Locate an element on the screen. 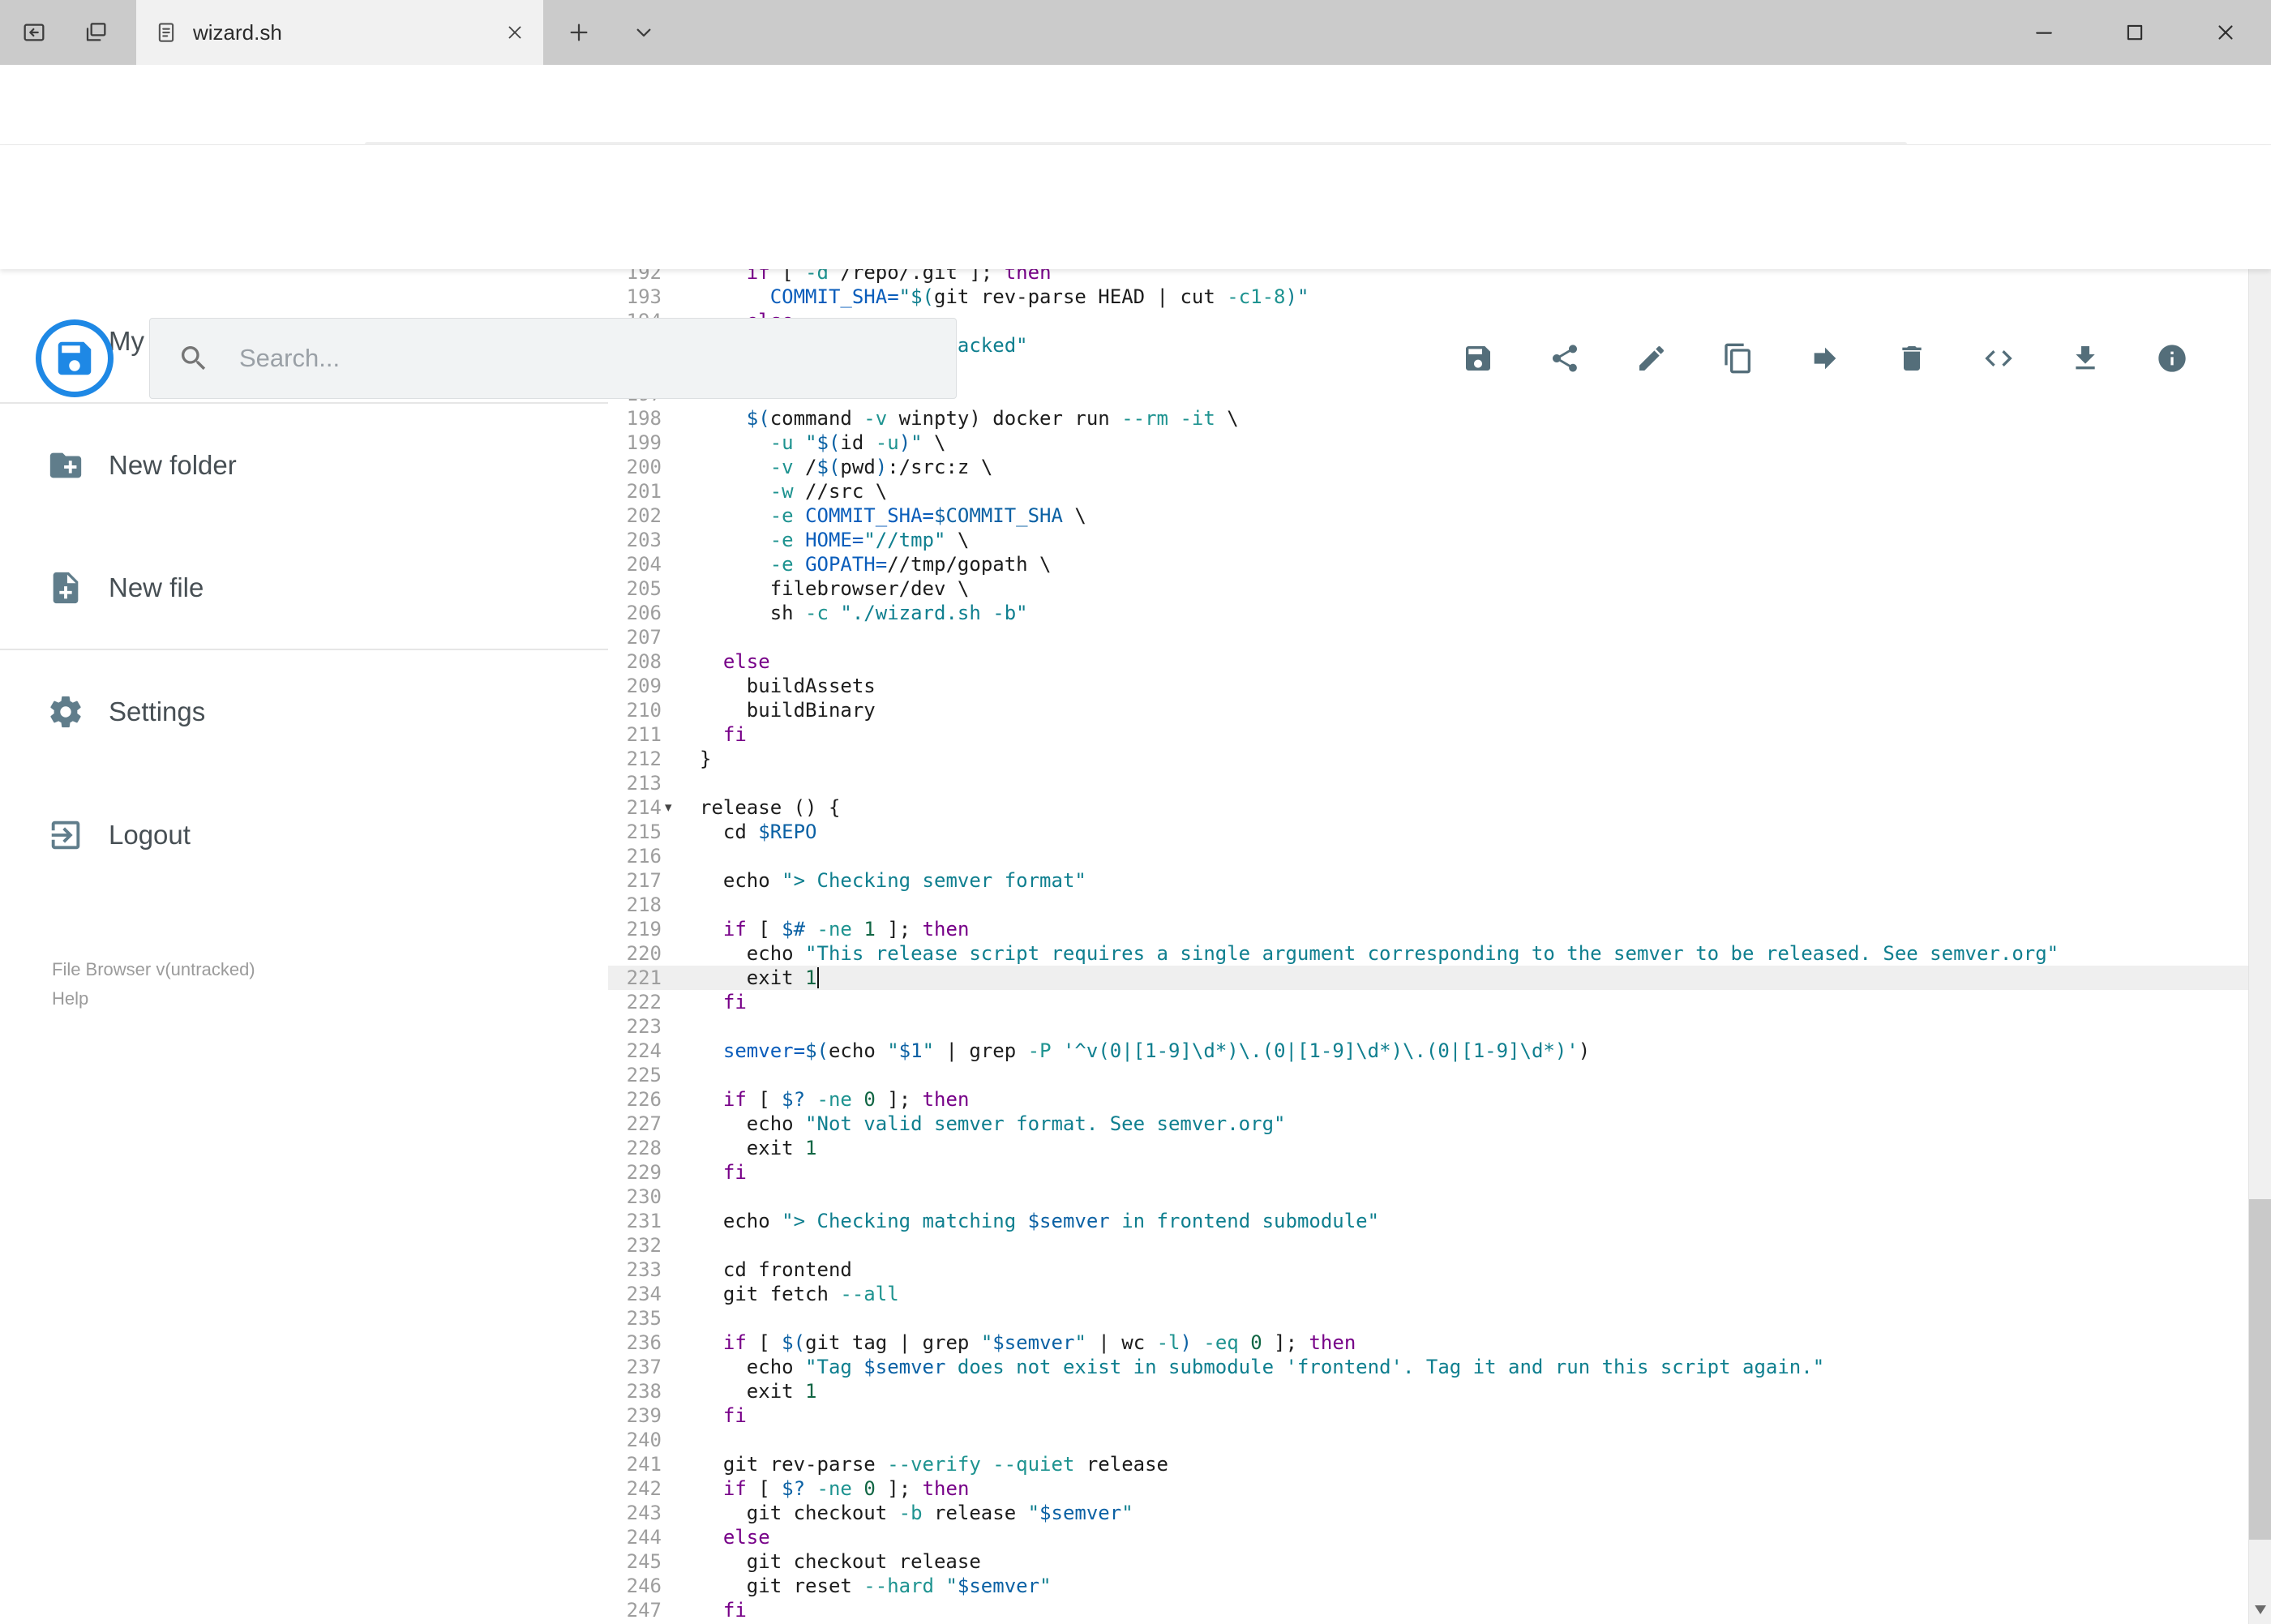 Image resolution: width=2271 pixels, height=1624 pixels. share-button is located at coordinates (1565, 359).